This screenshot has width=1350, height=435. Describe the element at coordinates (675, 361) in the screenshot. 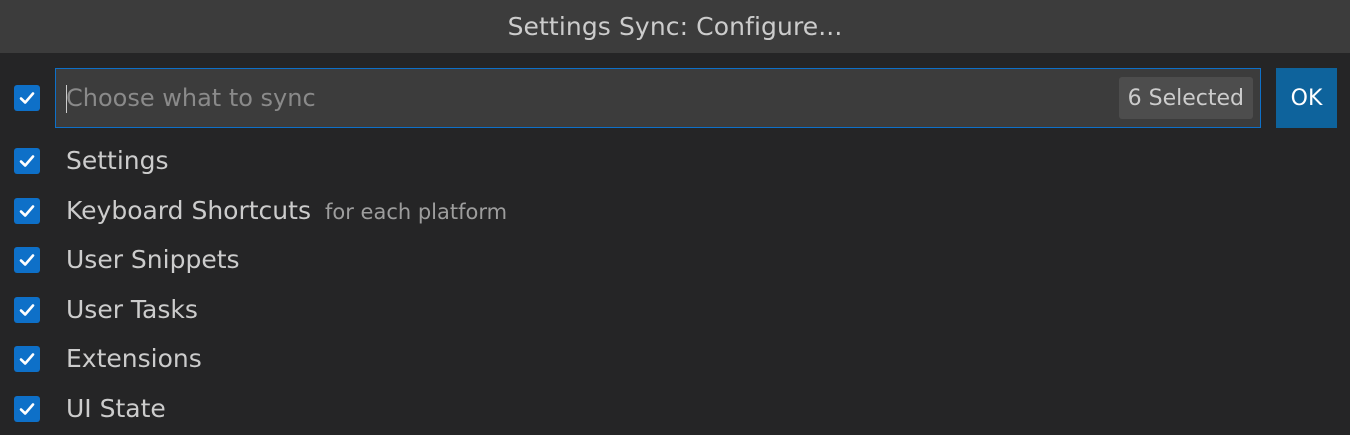

I see `list-item-extensions: Extensions` at that location.